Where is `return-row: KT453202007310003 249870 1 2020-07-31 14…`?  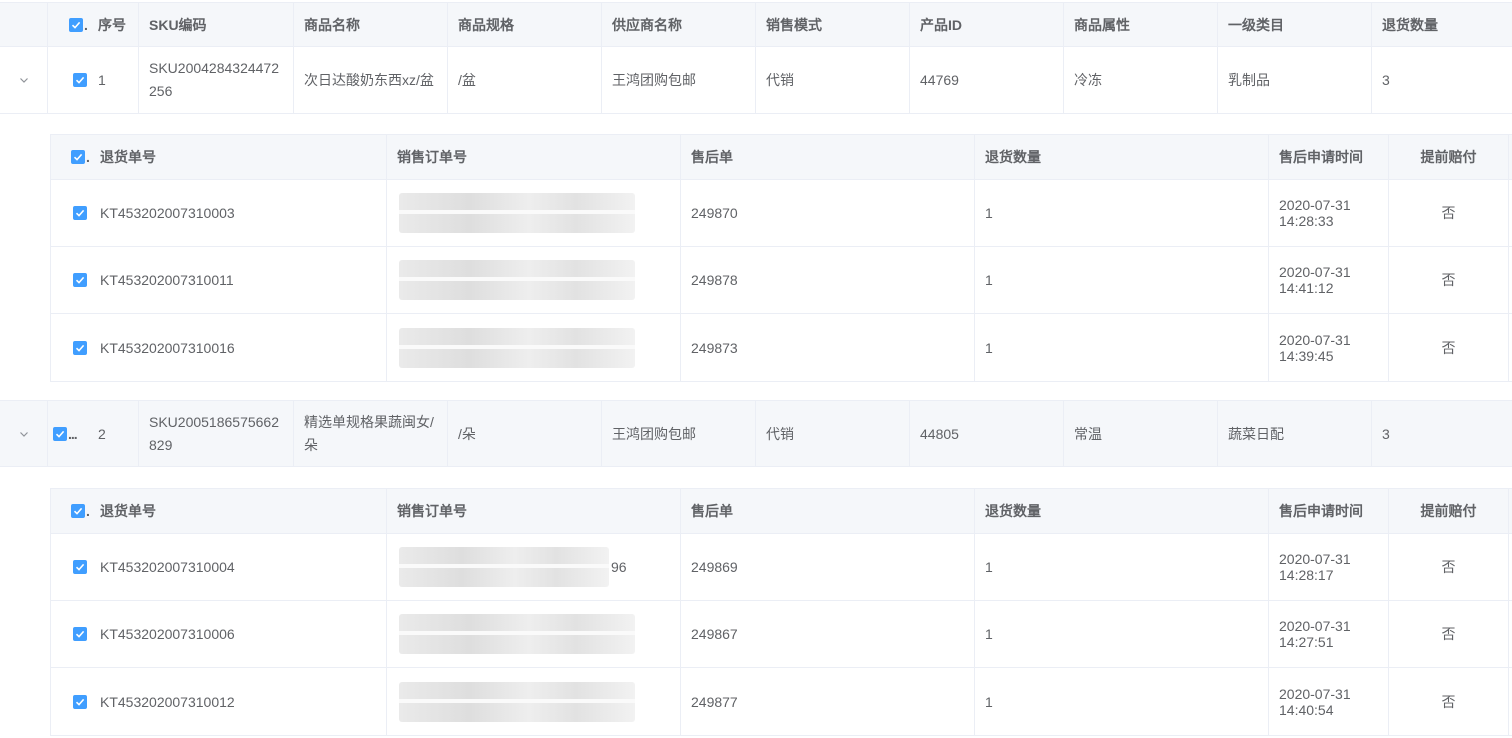
return-row: KT453202007310003 249870 1 2020-07-31 14… is located at coordinates (781, 213).